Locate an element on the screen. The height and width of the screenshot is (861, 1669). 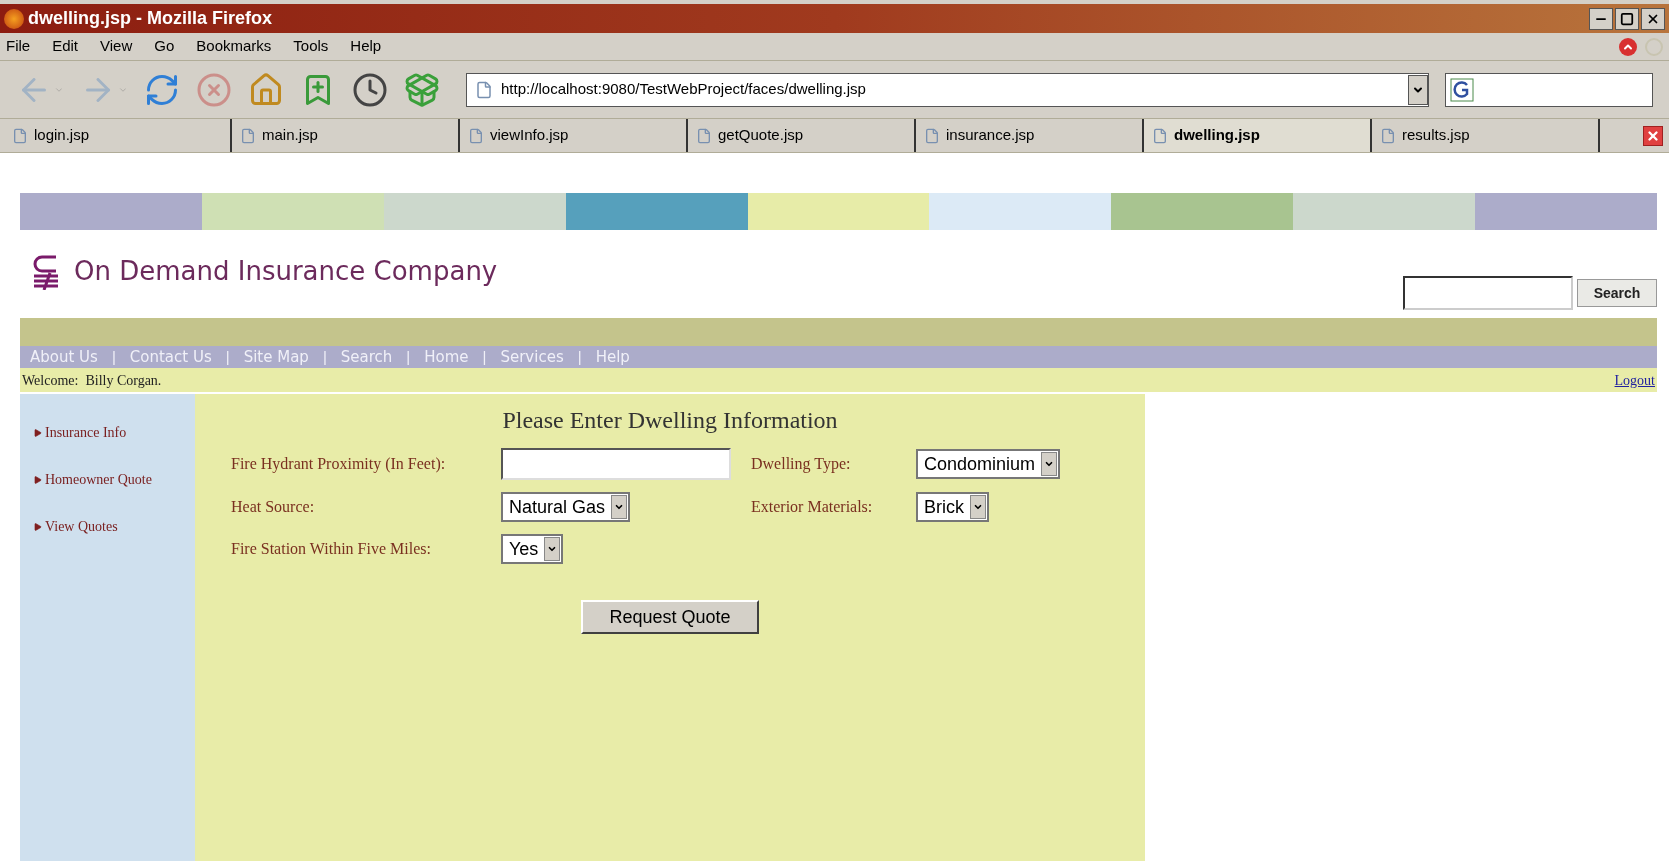
field-label: Dwelling Type: is located at coordinates (801, 464).